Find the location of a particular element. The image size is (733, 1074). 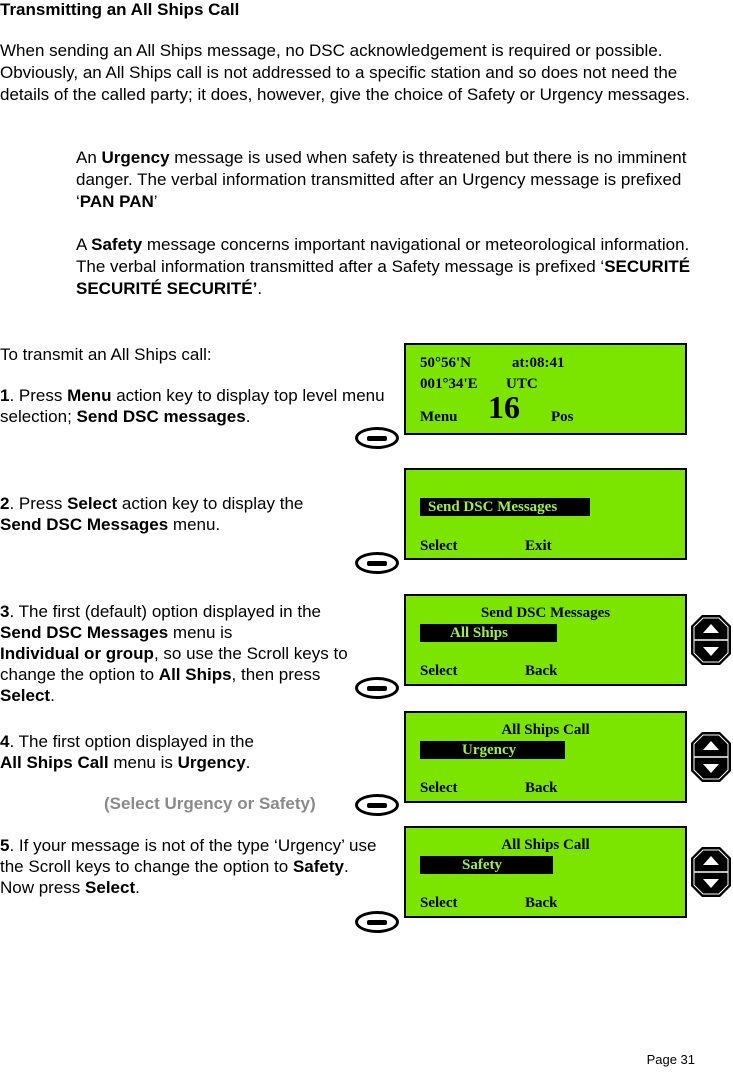

lcd-call-urgency-screen: All Ships Call Urgency Select Back is located at coordinates (545, 757).